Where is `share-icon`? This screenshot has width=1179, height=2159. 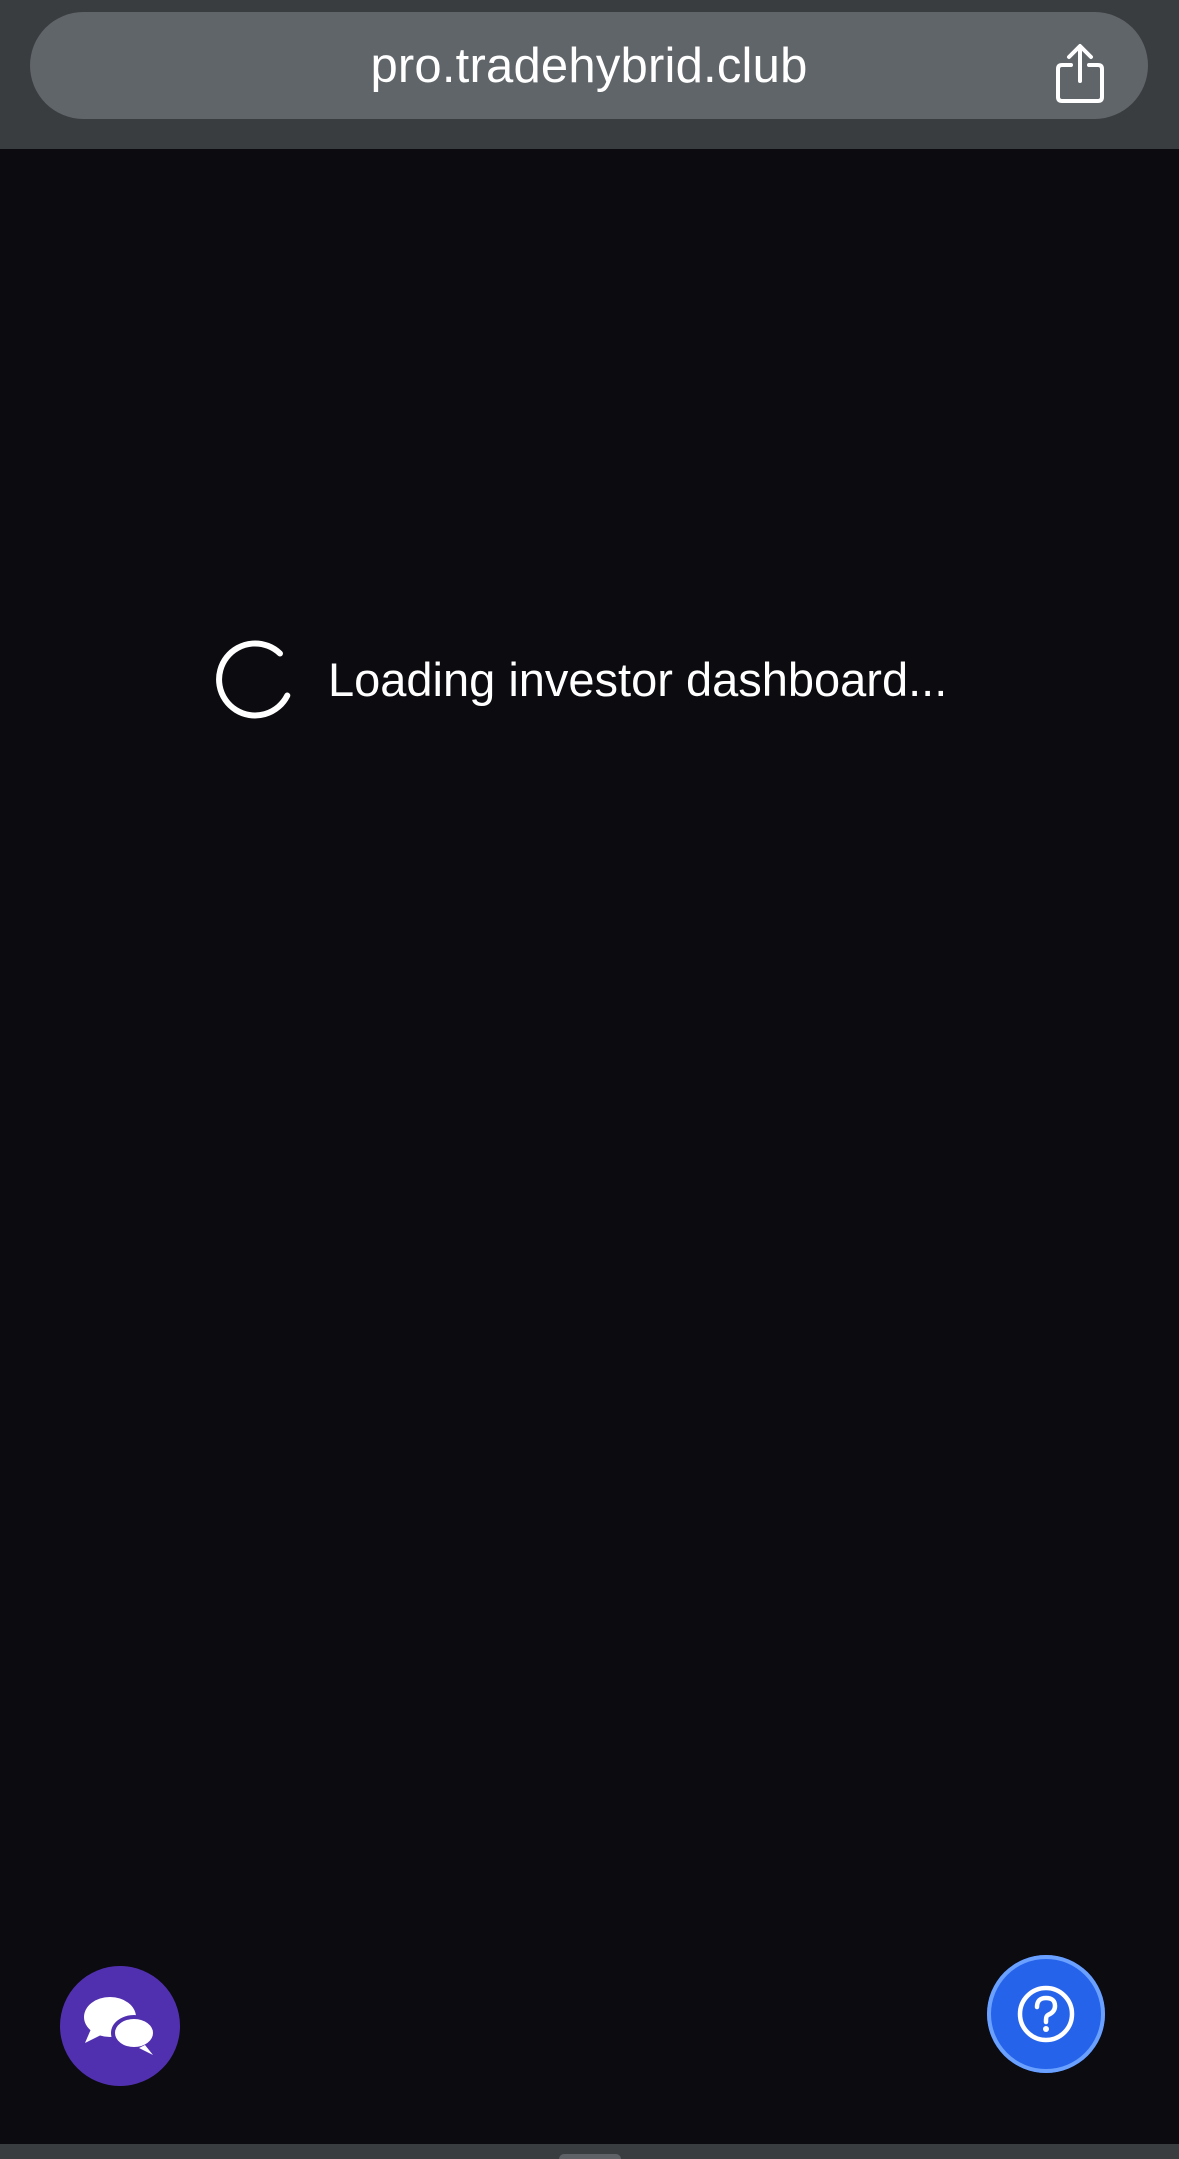 share-icon is located at coordinates (1080, 73).